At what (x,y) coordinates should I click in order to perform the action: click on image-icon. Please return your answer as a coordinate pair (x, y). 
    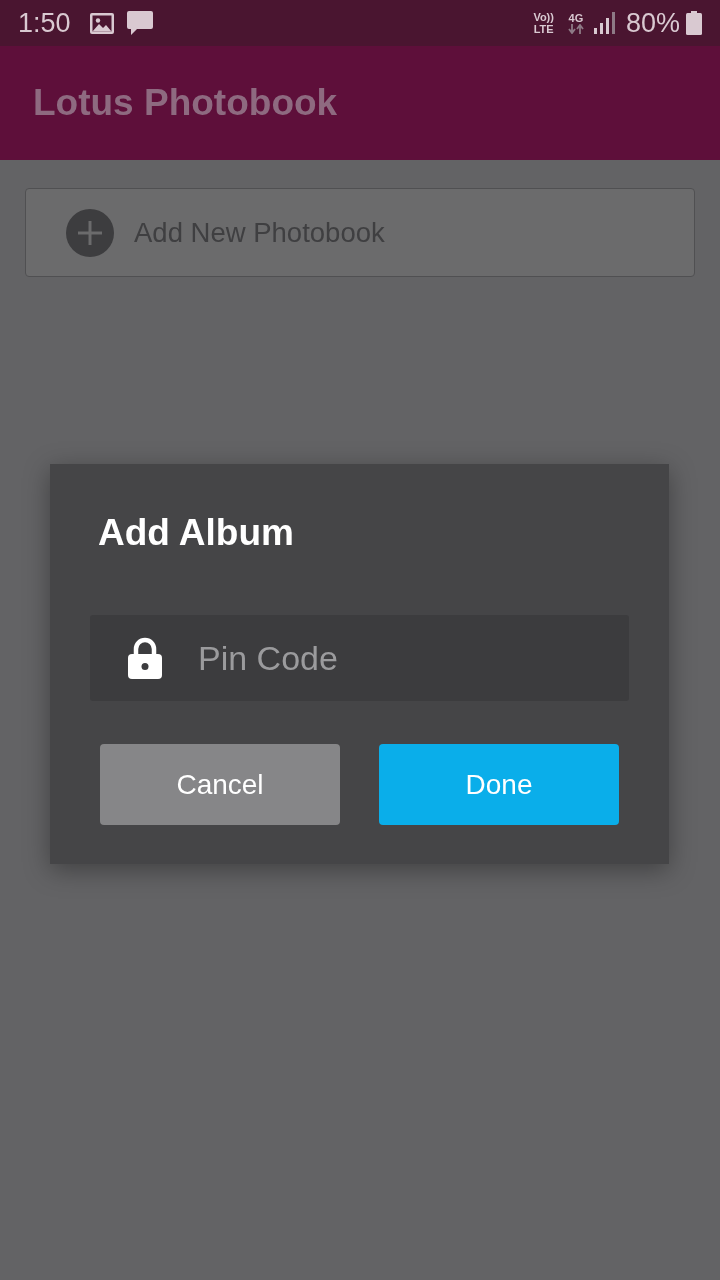
    Looking at the image, I should click on (101, 23).